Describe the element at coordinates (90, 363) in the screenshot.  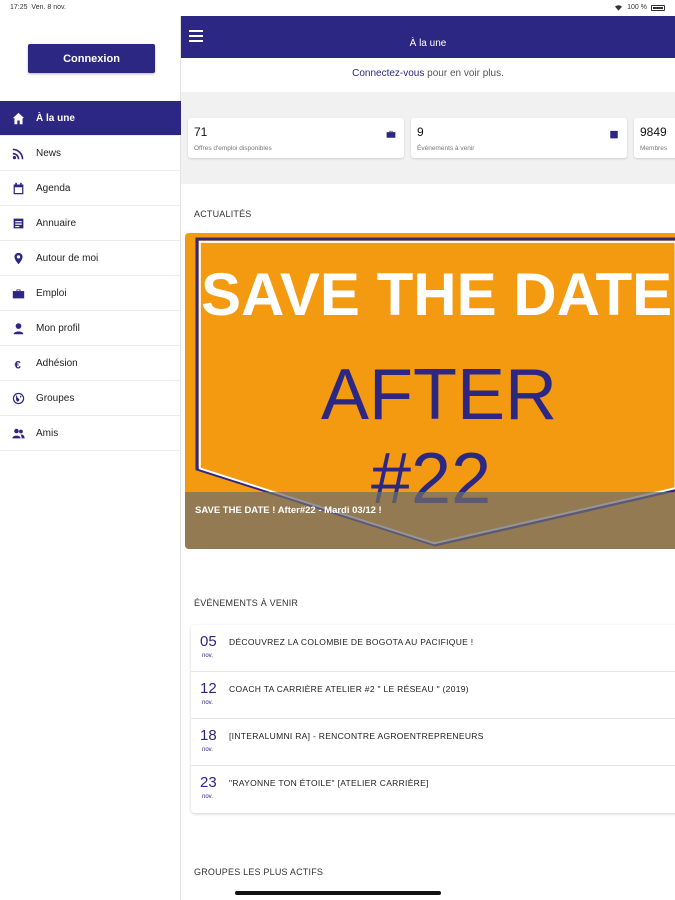
I see `sidebar-item-adhesion: € Adhésion` at that location.